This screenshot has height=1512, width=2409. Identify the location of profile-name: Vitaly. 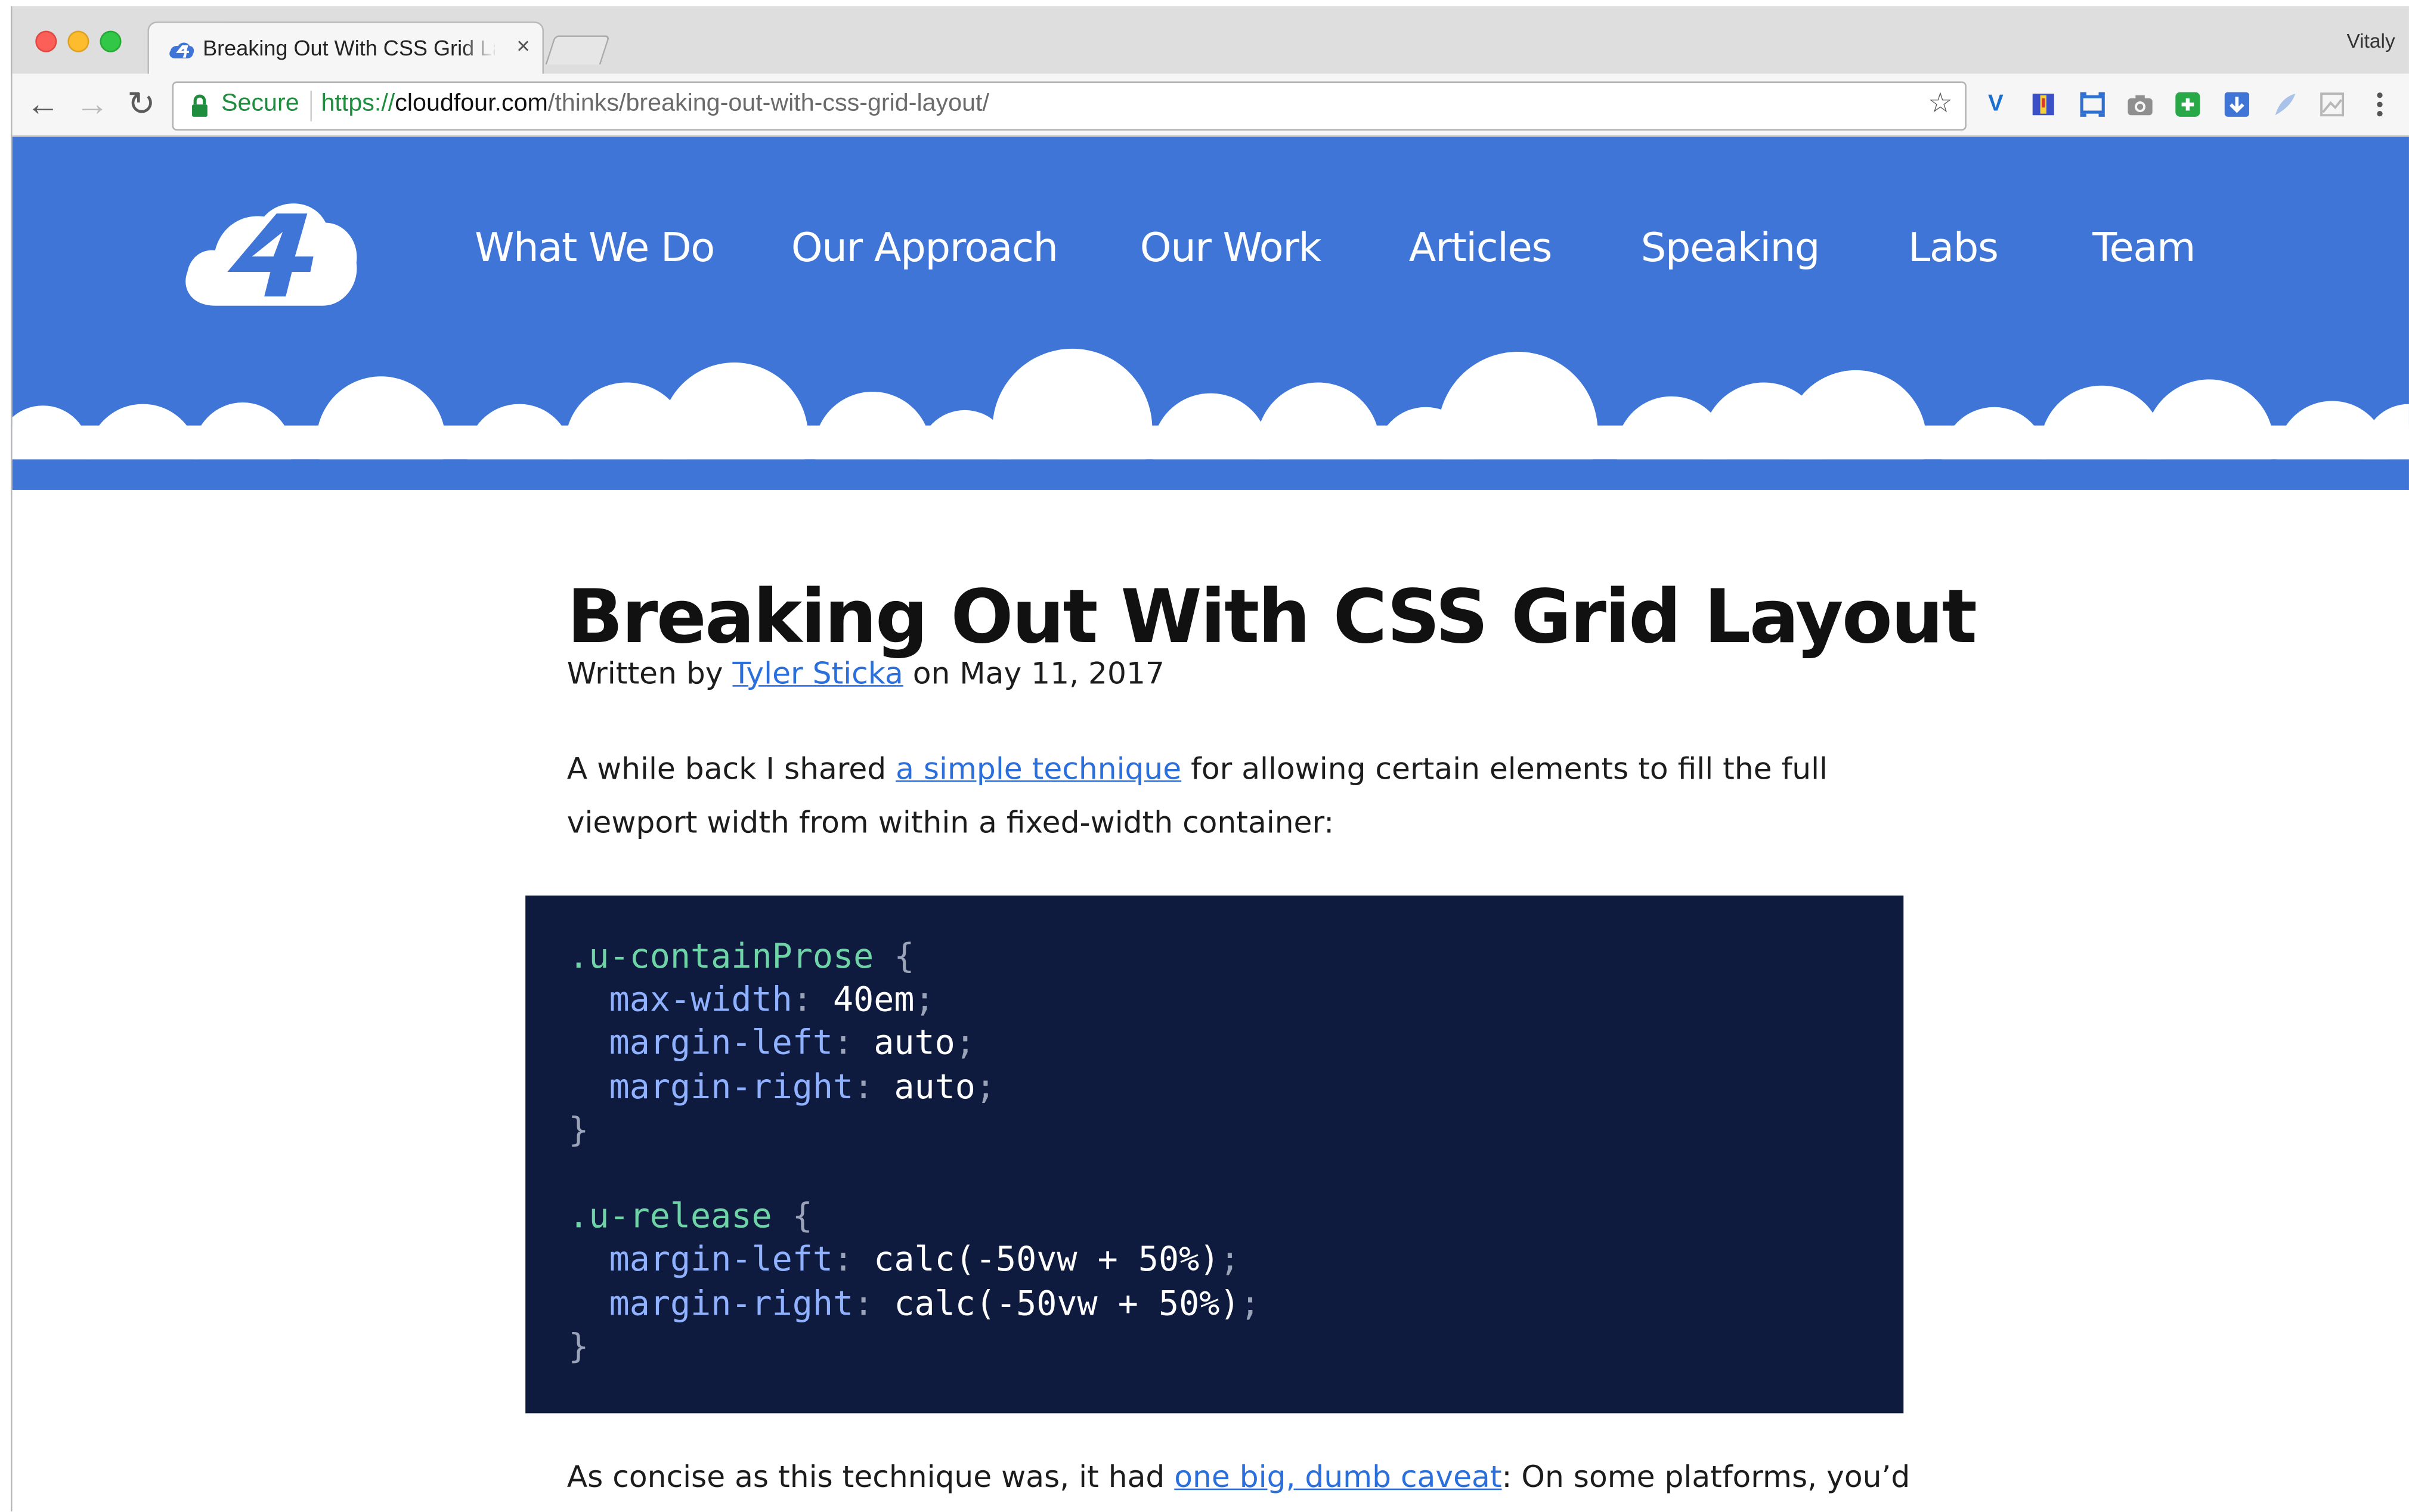
(2370, 40).